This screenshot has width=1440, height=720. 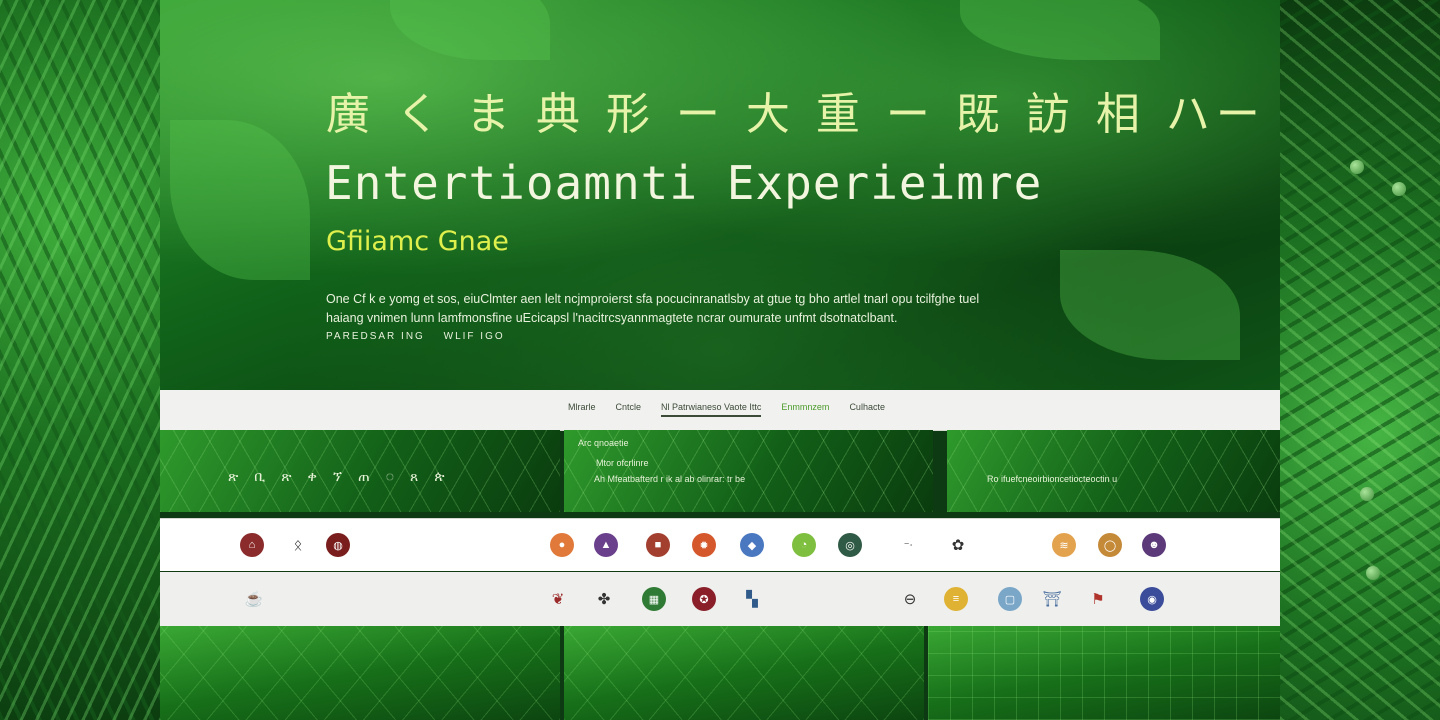 What do you see at coordinates (752, 599) in the screenshot?
I see `block-logo-icon: ▚` at bounding box center [752, 599].